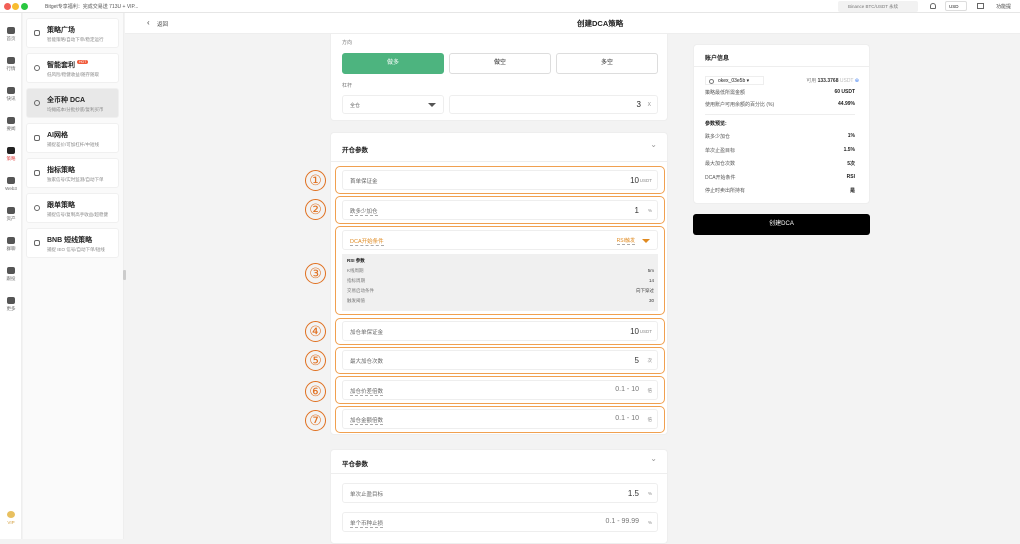 The height and width of the screenshot is (544, 1020). What do you see at coordinates (499, 77) in the screenshot?
I see `direction-card: 方向 做多 做空 多空 杠杆 全仓 3 X` at bounding box center [499, 77].